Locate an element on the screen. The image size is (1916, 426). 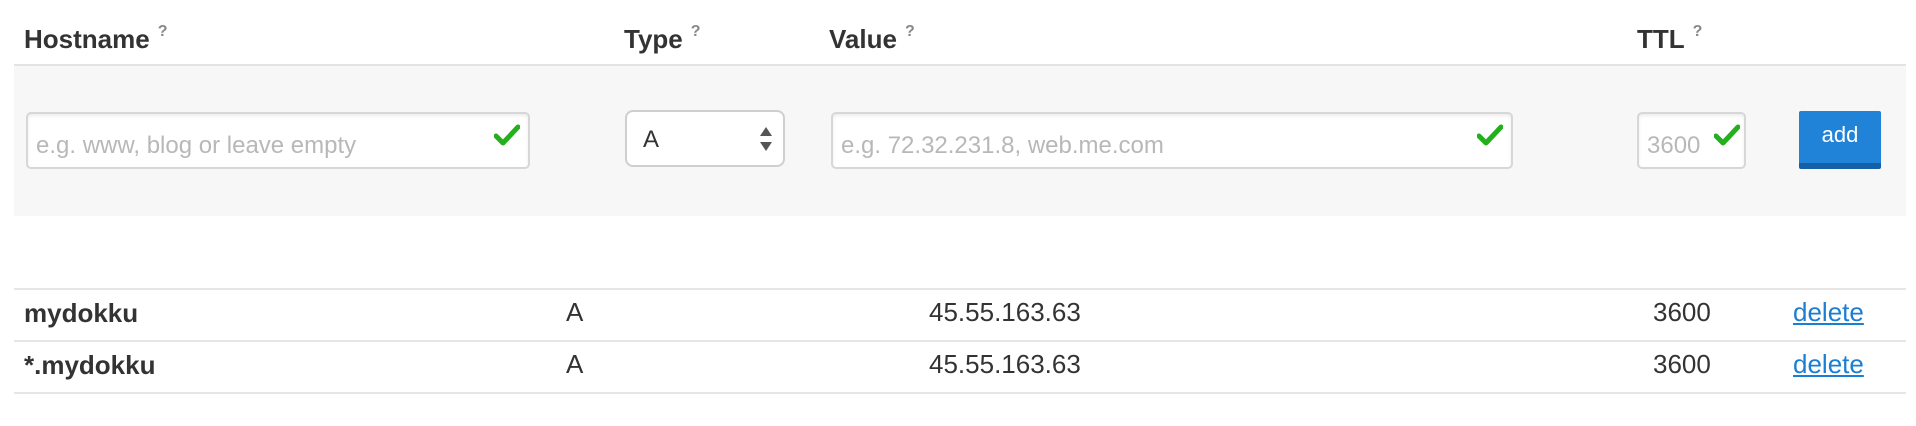
column-header-type: Type? is located at coordinates (662, 39).